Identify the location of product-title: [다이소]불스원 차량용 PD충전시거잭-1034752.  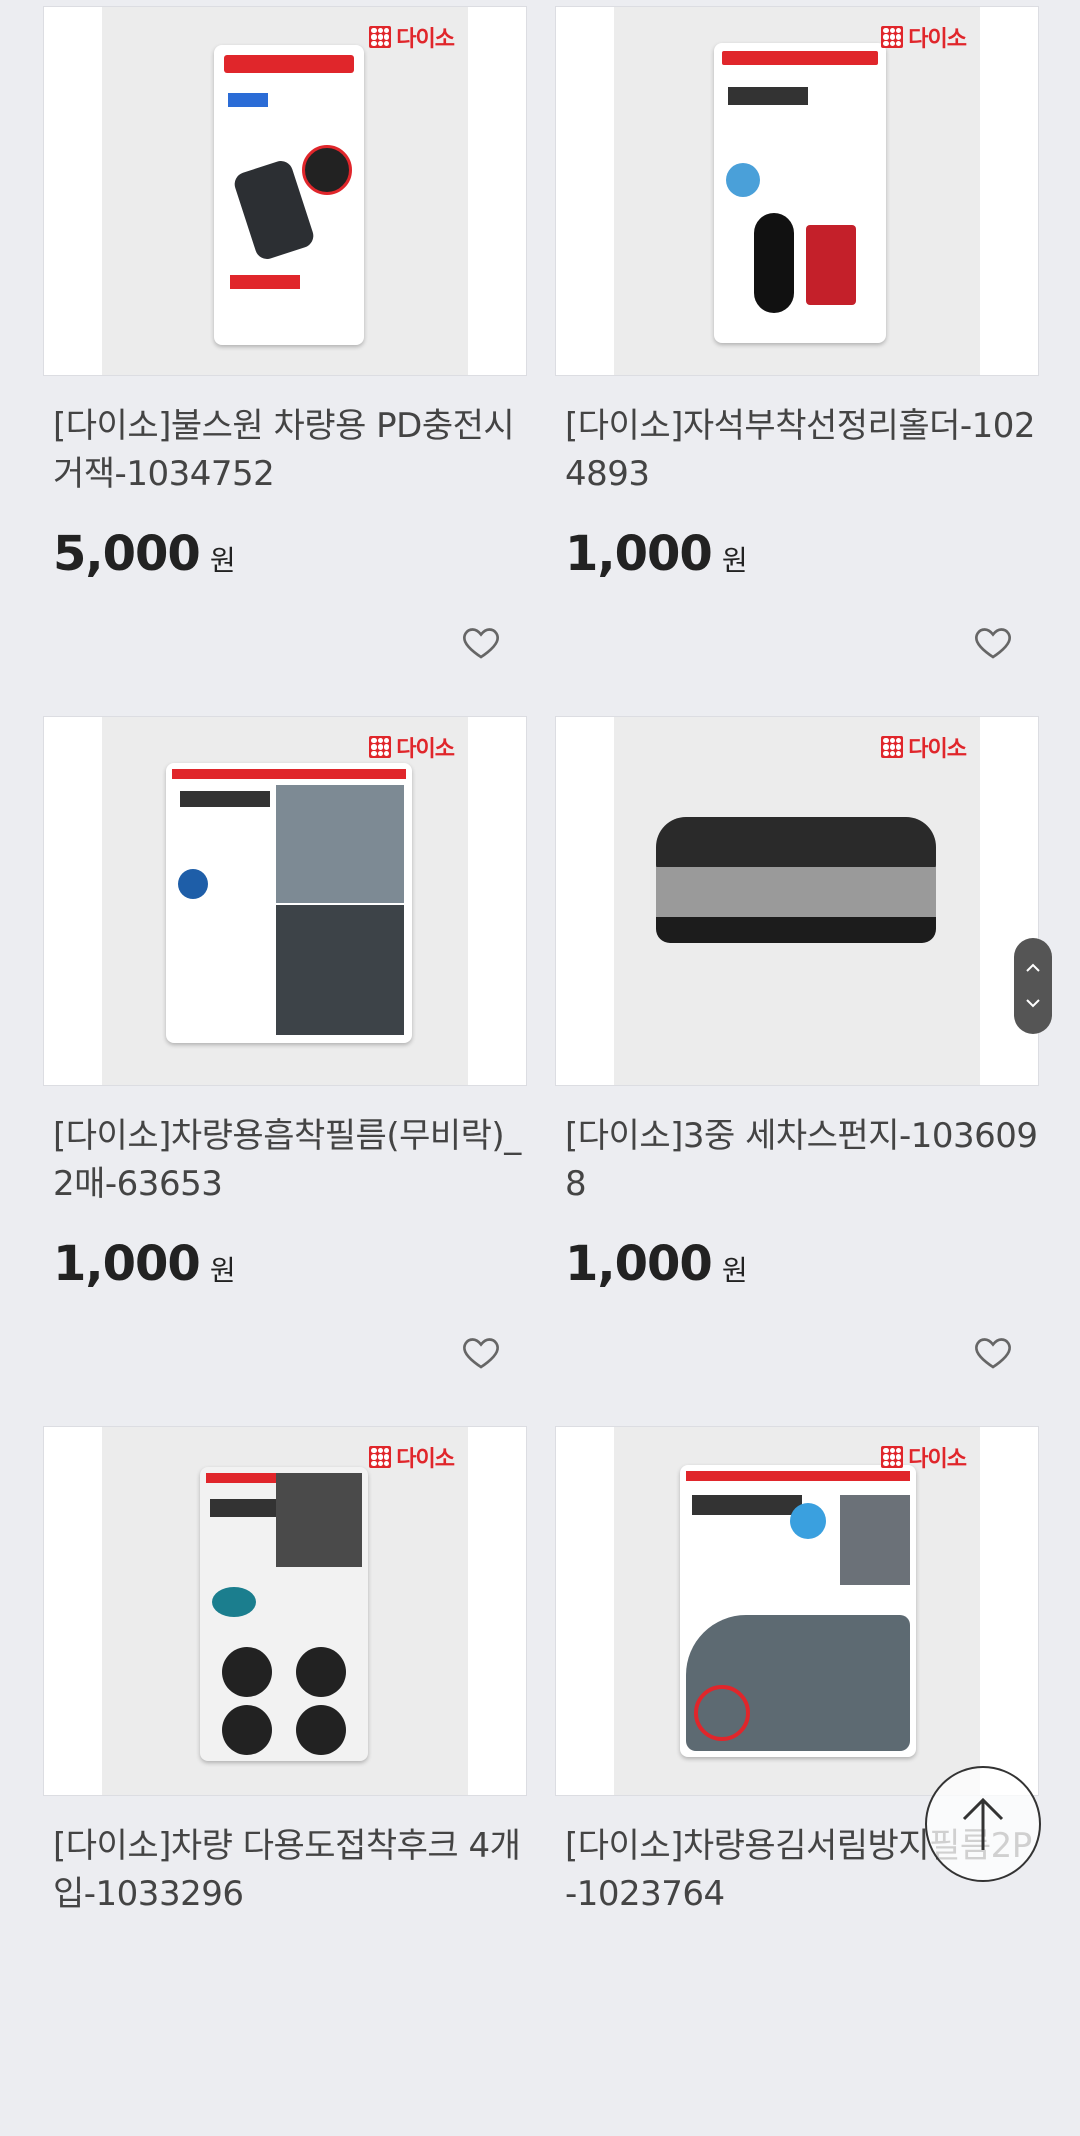
(290, 450).